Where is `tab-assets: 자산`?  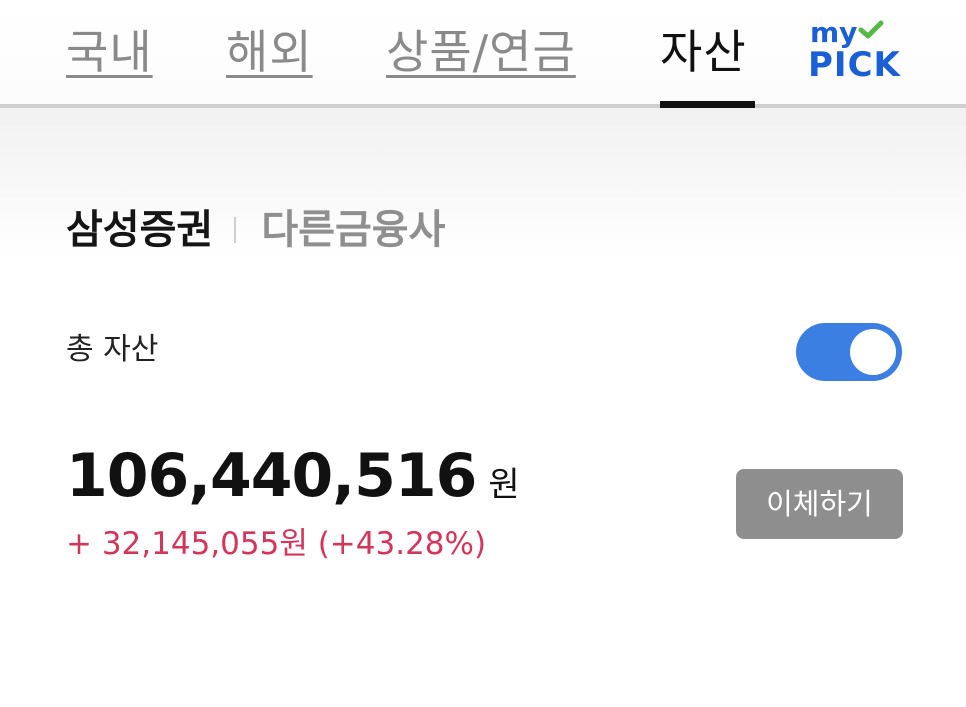
tab-assets: 자산 is located at coordinates (703, 52).